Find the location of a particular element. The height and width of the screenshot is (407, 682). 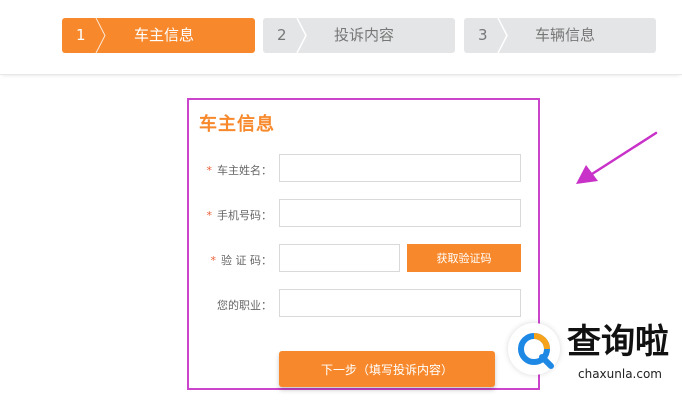

step-2: 2 投诉内容 is located at coordinates (359, 35).